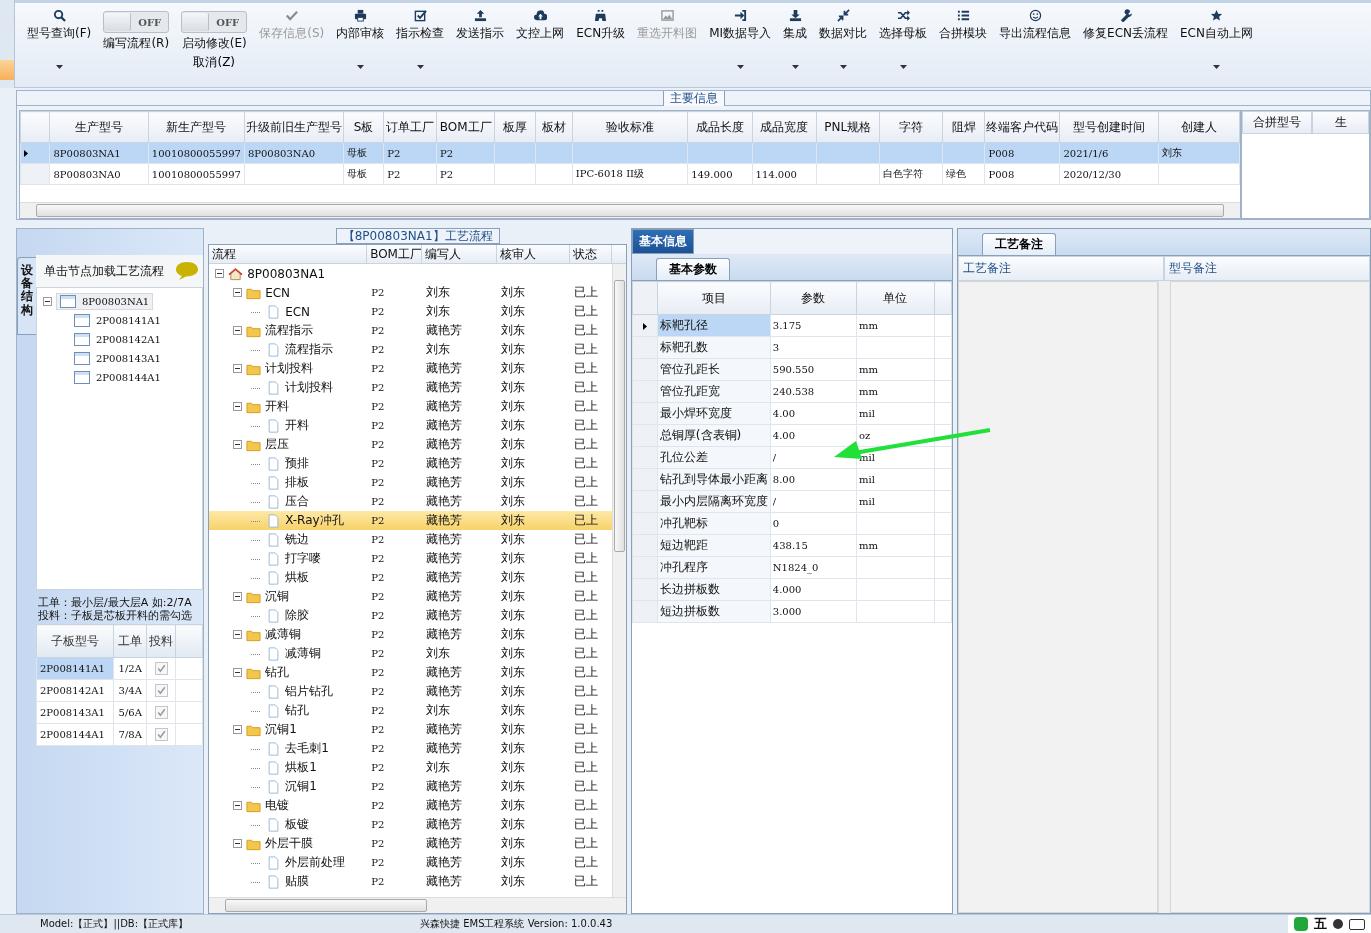 Image resolution: width=1371 pixels, height=933 pixels. What do you see at coordinates (411, 691) in the screenshot?
I see `tree-row: 铝片钻孔 P2 藏艳芳 刘东 已上` at bounding box center [411, 691].